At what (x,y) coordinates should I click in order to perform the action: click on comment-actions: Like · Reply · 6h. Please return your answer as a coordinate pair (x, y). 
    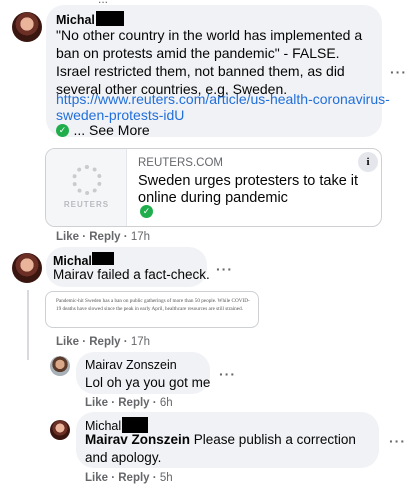
    Looking at the image, I should click on (129, 403).